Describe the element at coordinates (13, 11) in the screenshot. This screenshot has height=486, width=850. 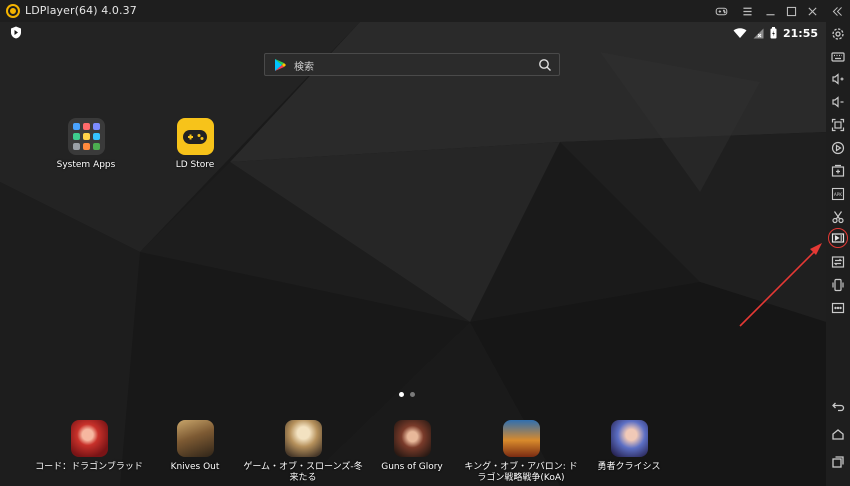
I see `ldplayer-logo-icon` at that location.